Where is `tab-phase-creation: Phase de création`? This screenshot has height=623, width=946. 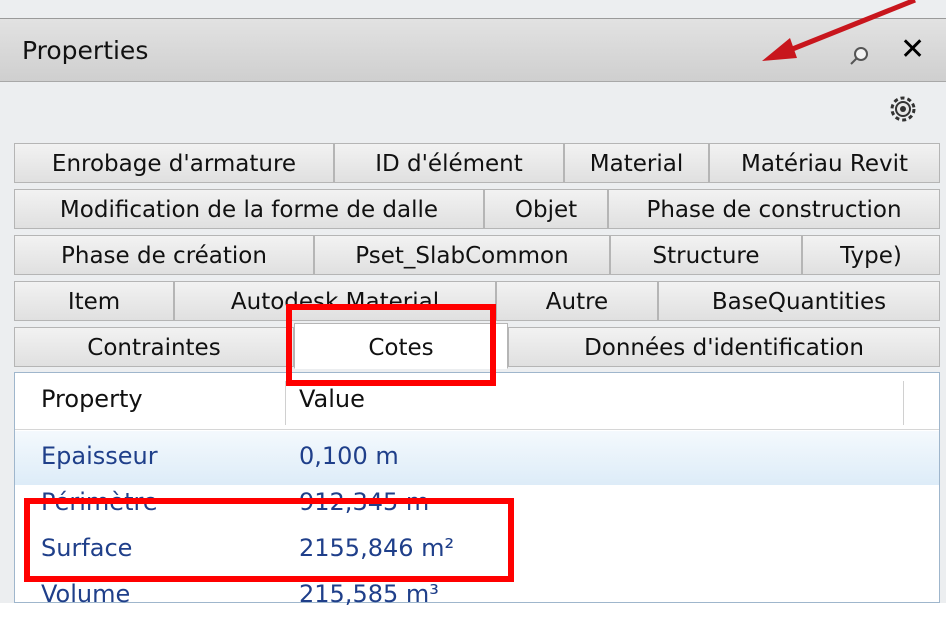
tab-phase-creation: Phase de création is located at coordinates (164, 255).